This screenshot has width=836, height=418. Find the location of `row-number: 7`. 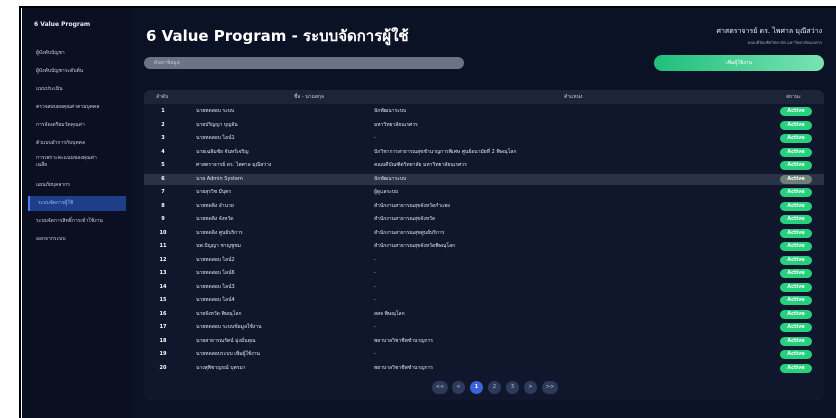

row-number: 7 is located at coordinates (163, 192).